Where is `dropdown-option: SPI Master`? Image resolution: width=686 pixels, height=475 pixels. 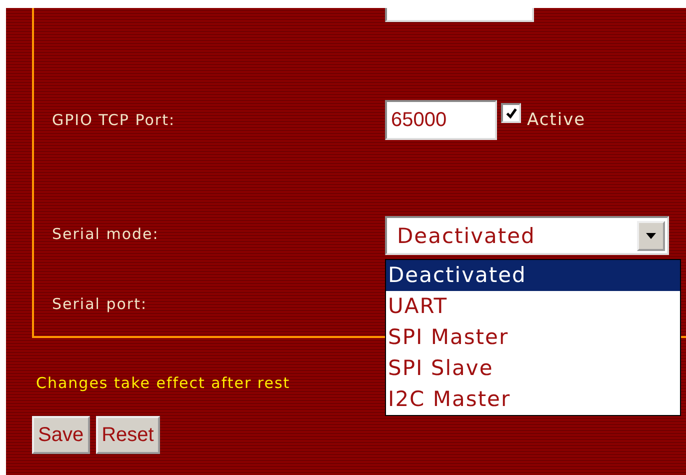 dropdown-option: SPI Master is located at coordinates (533, 337).